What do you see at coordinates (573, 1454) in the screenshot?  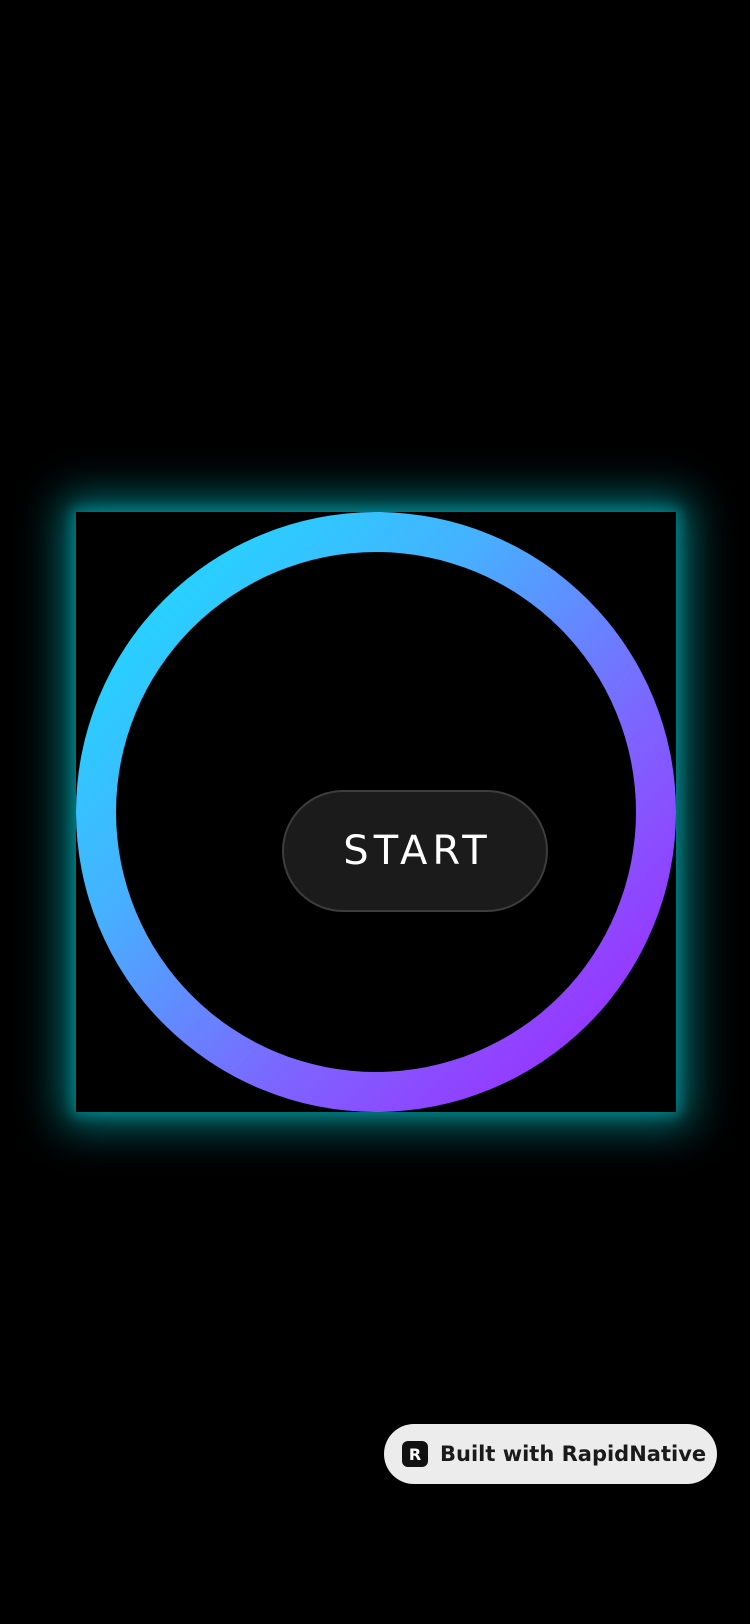 I see `badge-label: Built with RapidNative` at bounding box center [573, 1454].